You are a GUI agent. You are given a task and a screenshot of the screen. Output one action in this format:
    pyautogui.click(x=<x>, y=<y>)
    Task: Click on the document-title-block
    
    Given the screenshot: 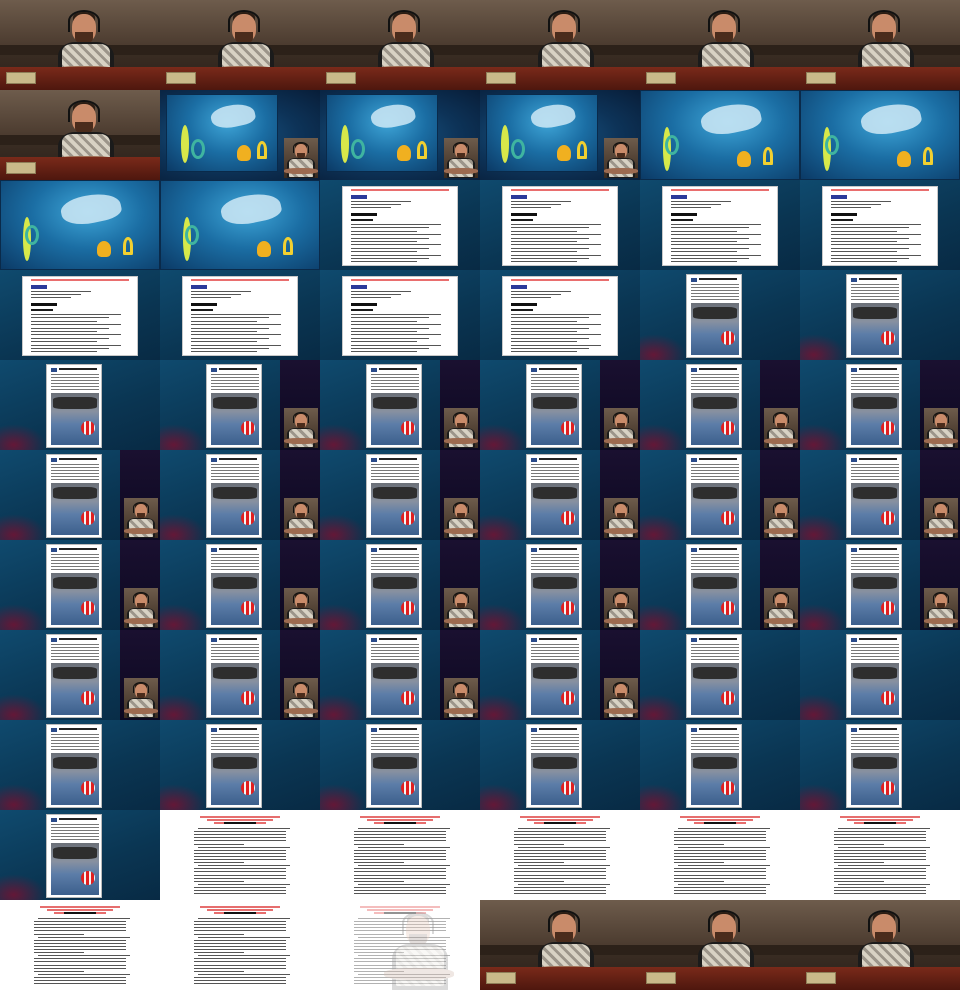 What is the action you would take?
    pyautogui.click(x=839, y=197)
    